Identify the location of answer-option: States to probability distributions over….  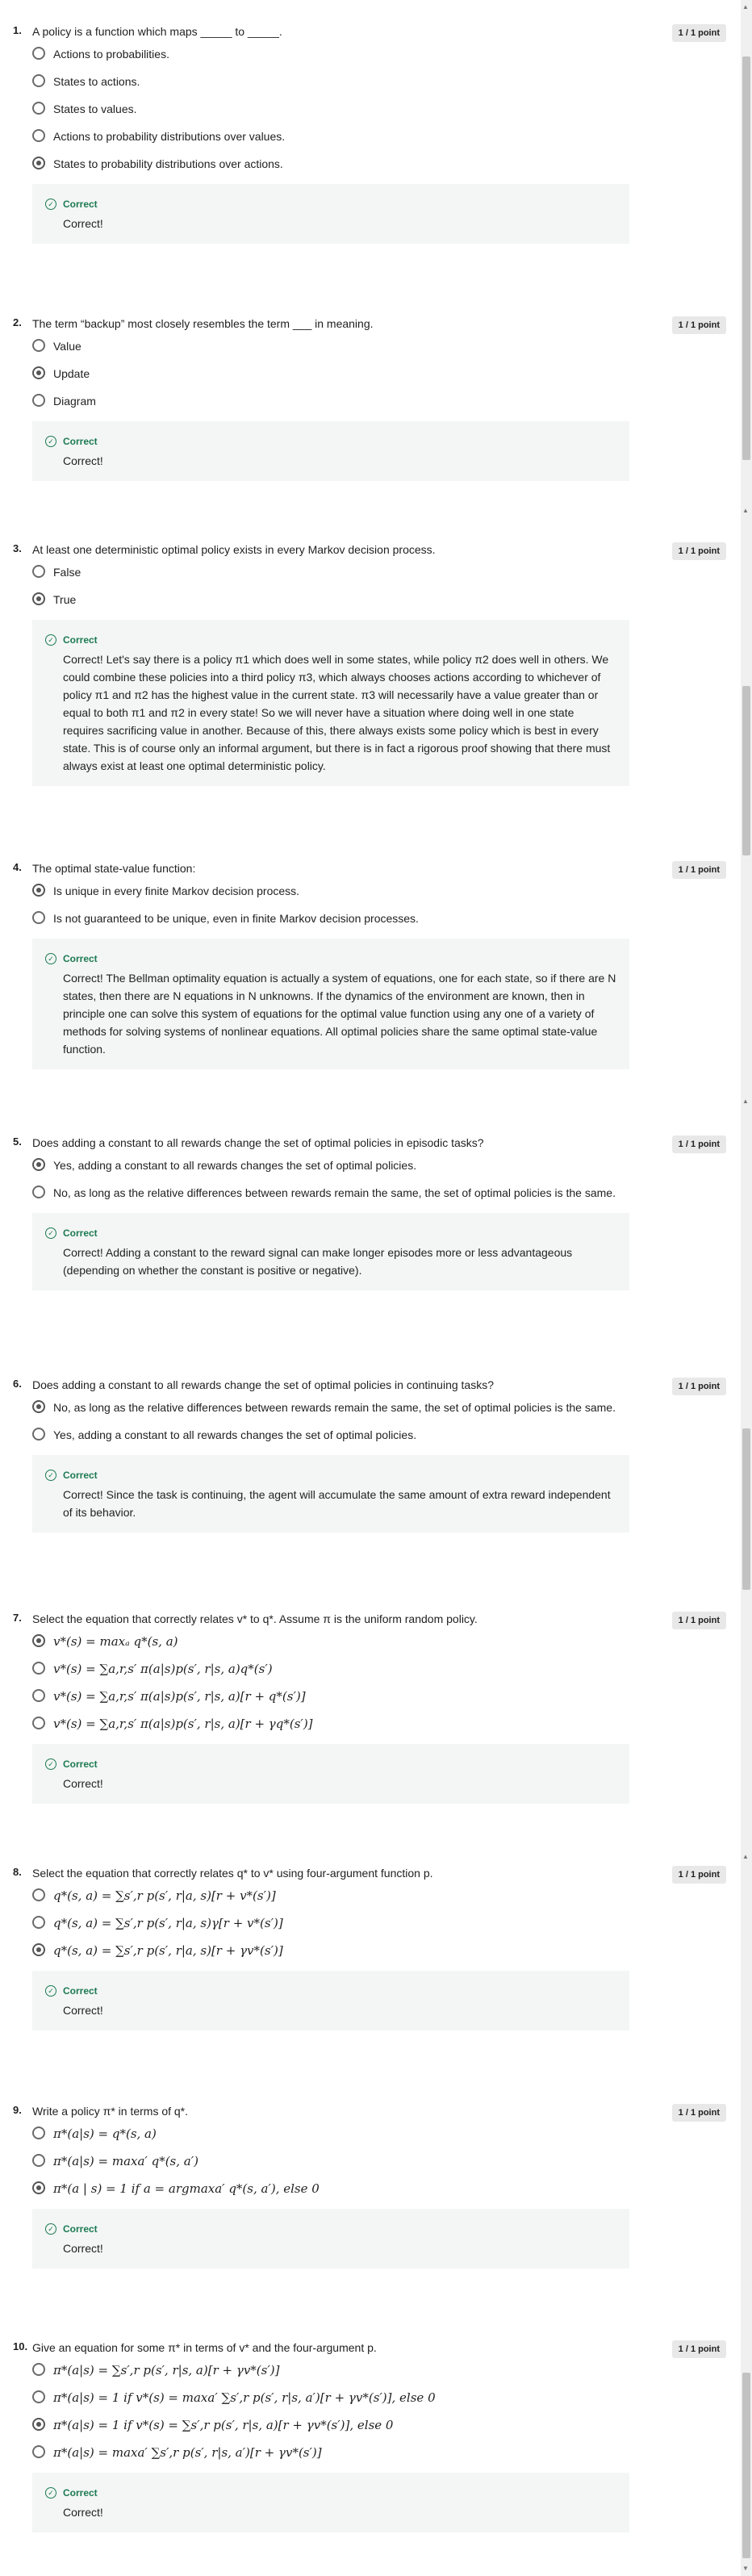
(379, 165).